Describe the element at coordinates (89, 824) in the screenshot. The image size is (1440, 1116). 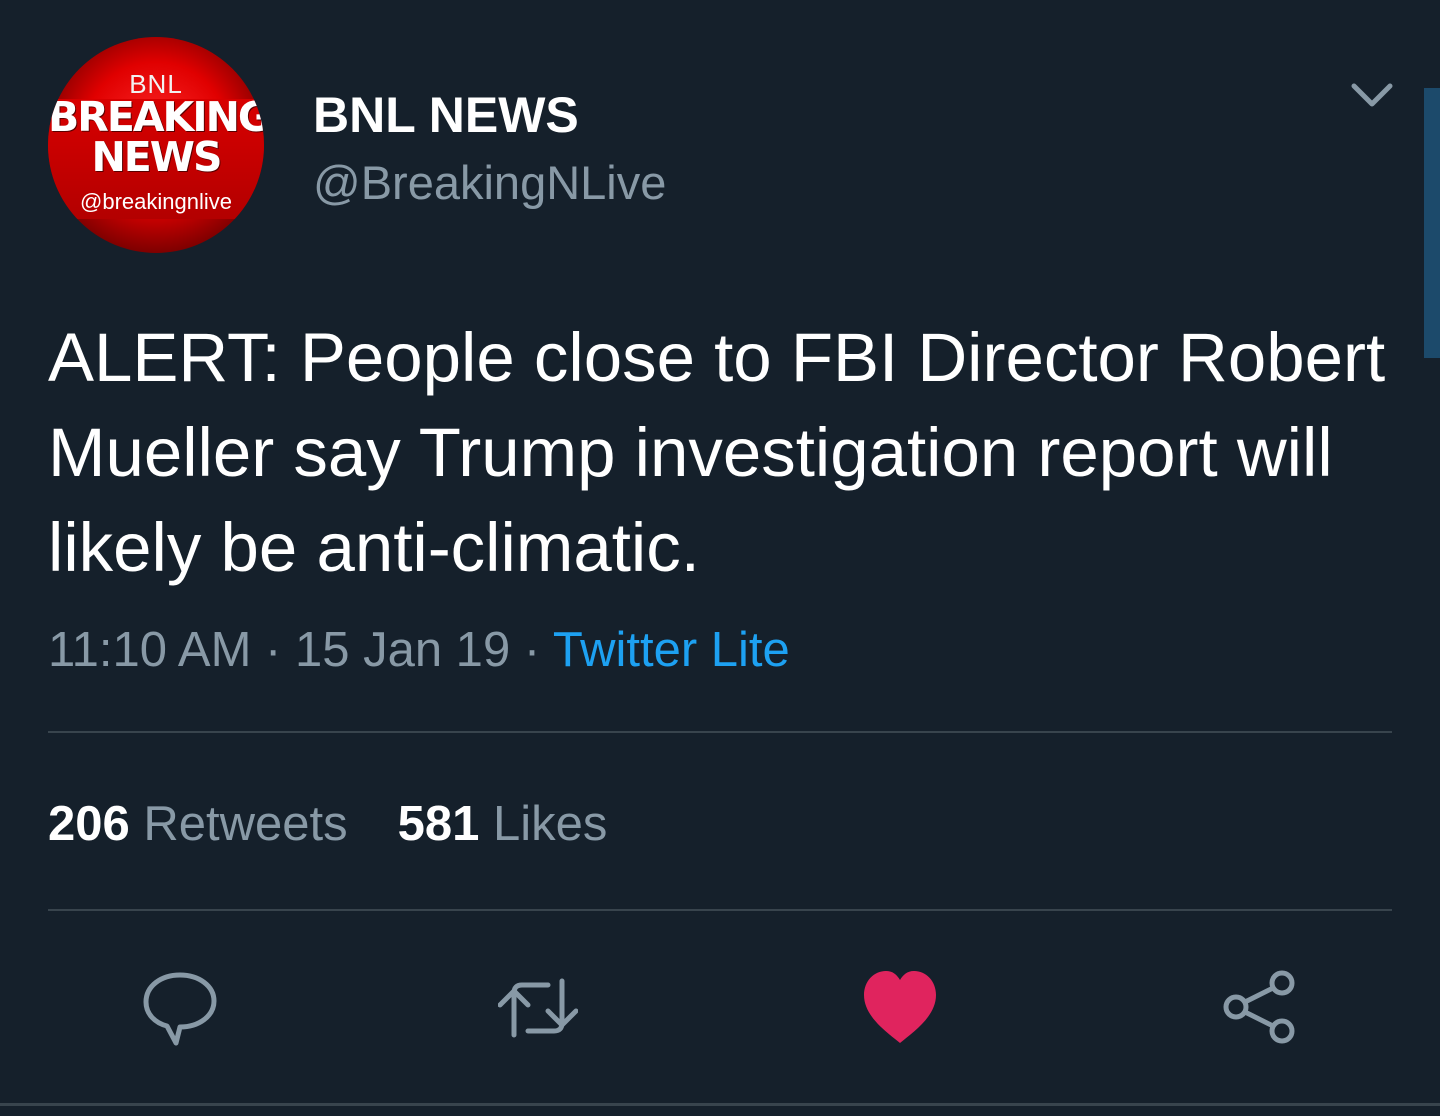
I see `retweets-count: 206` at that location.